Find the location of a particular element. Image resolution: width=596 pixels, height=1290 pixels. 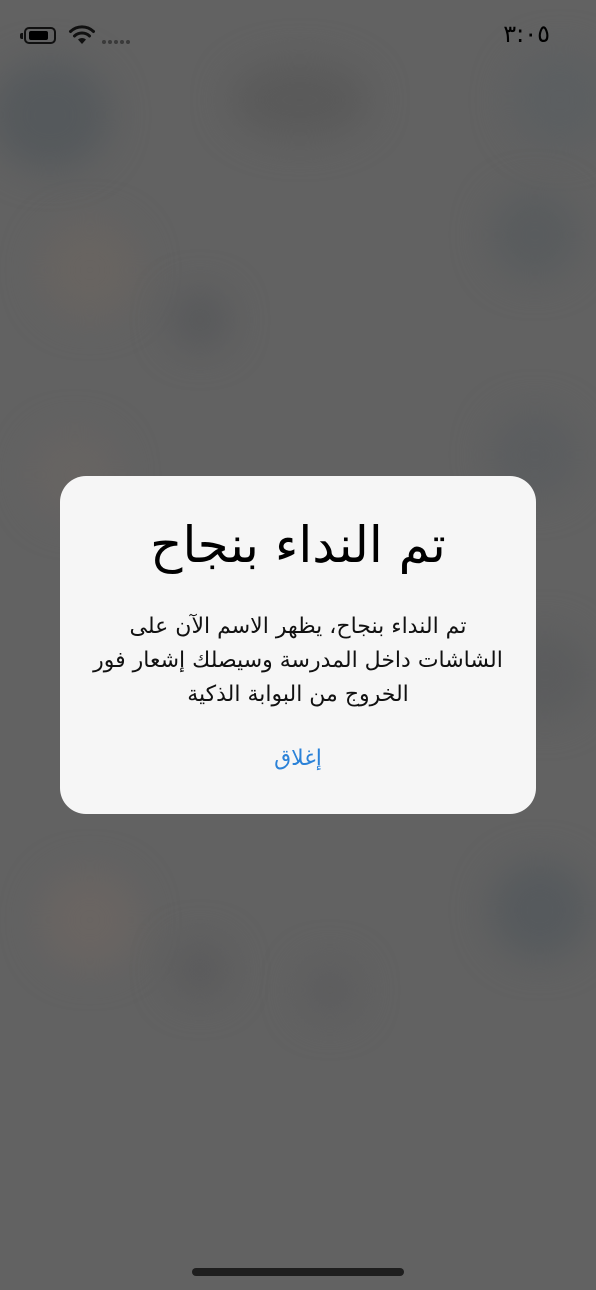

battery-icon is located at coordinates (38, 35).